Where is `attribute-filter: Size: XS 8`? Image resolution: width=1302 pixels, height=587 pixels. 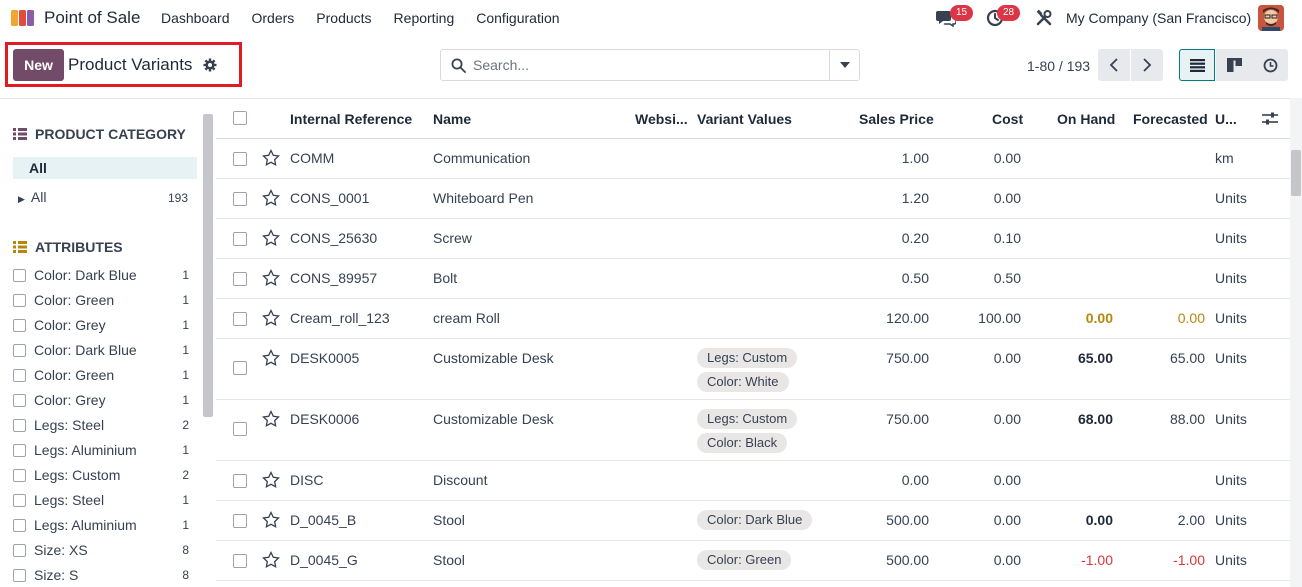 attribute-filter: Size: XS 8 is located at coordinates (101, 550).